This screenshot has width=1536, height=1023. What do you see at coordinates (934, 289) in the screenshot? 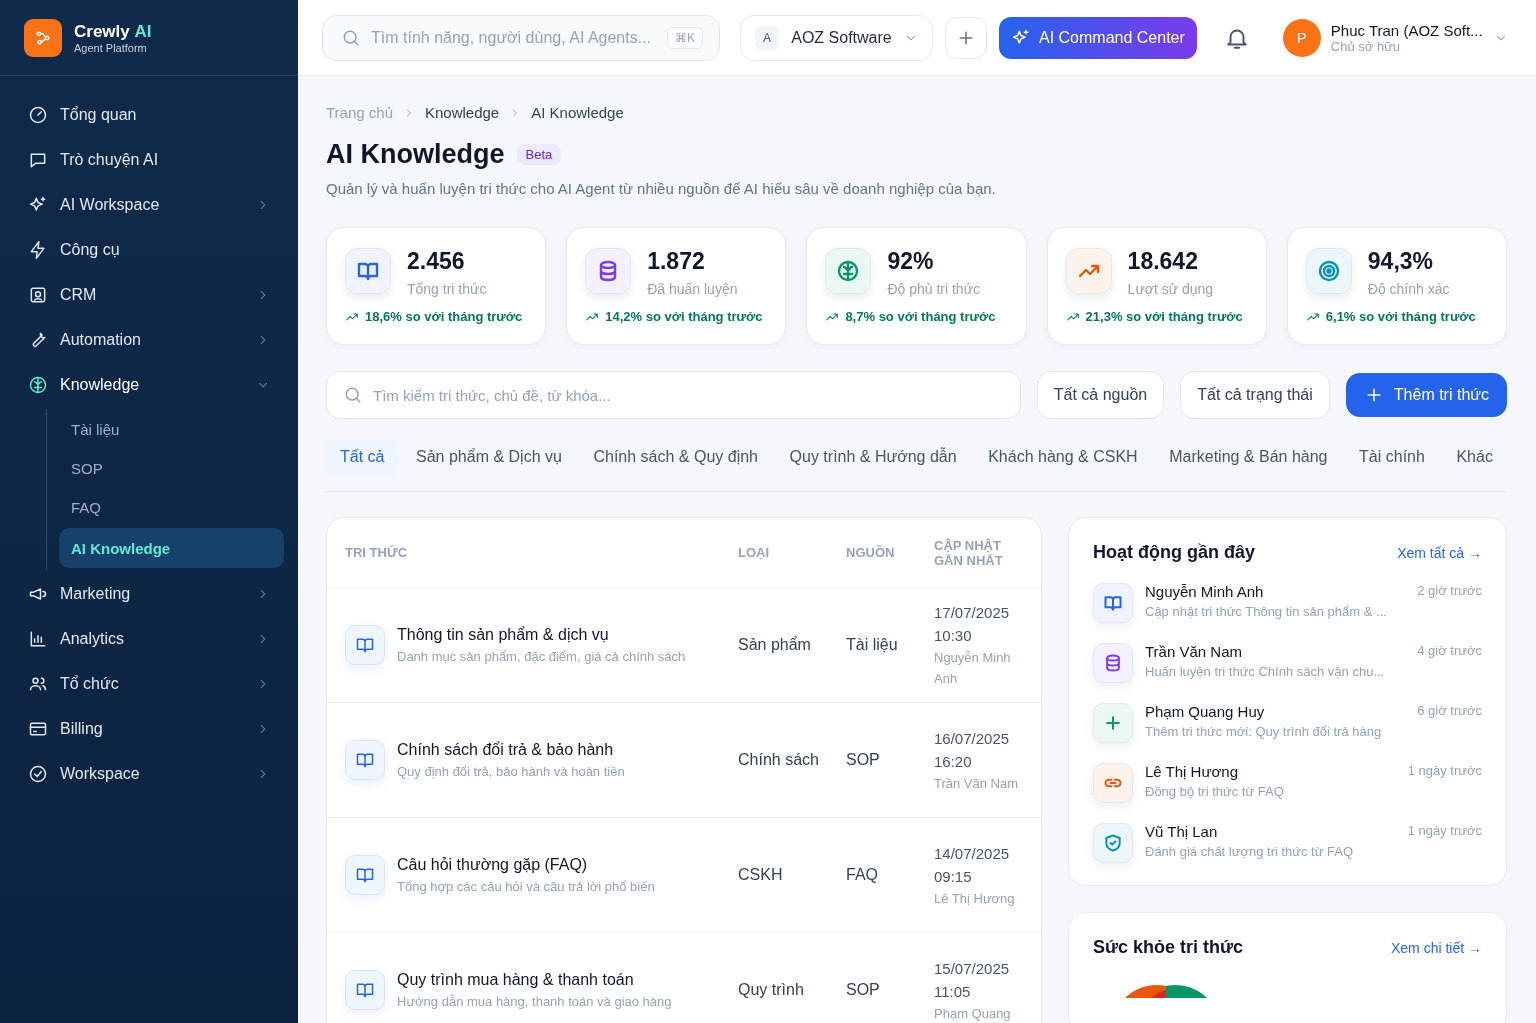
I see `stat-label: Độ phủ tri thức` at bounding box center [934, 289].